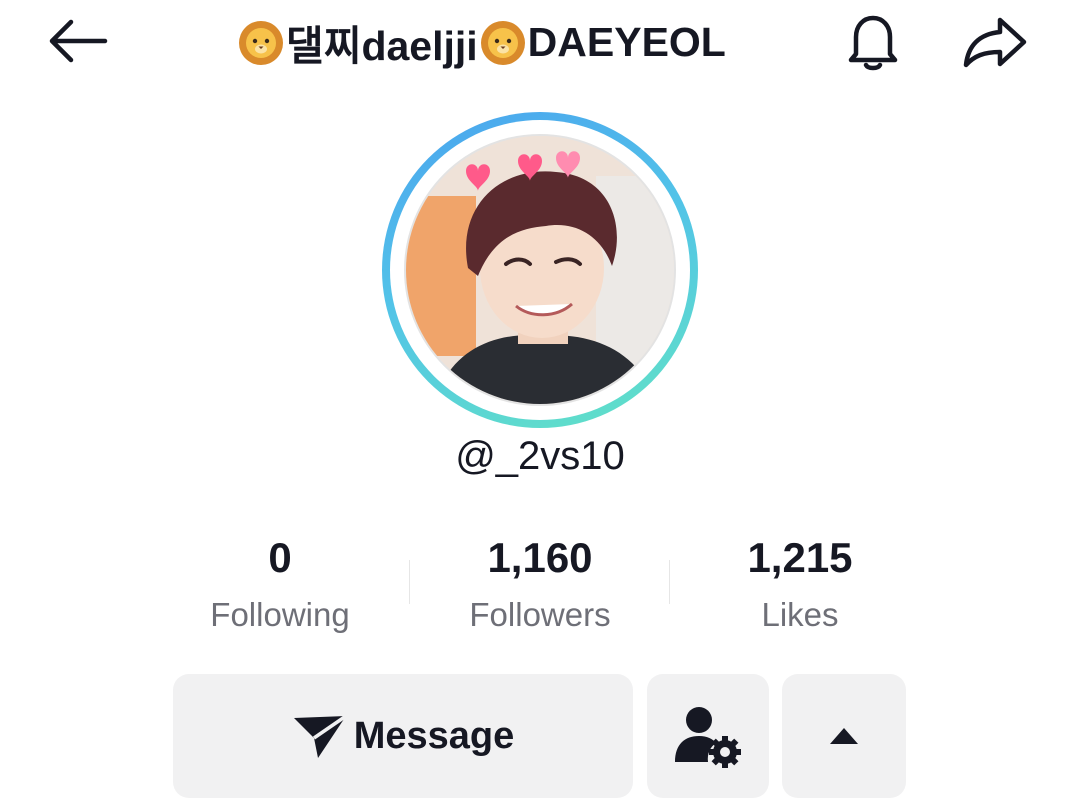 Image resolution: width=1080 pixels, height=808 pixels. What do you see at coordinates (540, 557) in the screenshot?
I see `stat-value: 1,160` at bounding box center [540, 557].